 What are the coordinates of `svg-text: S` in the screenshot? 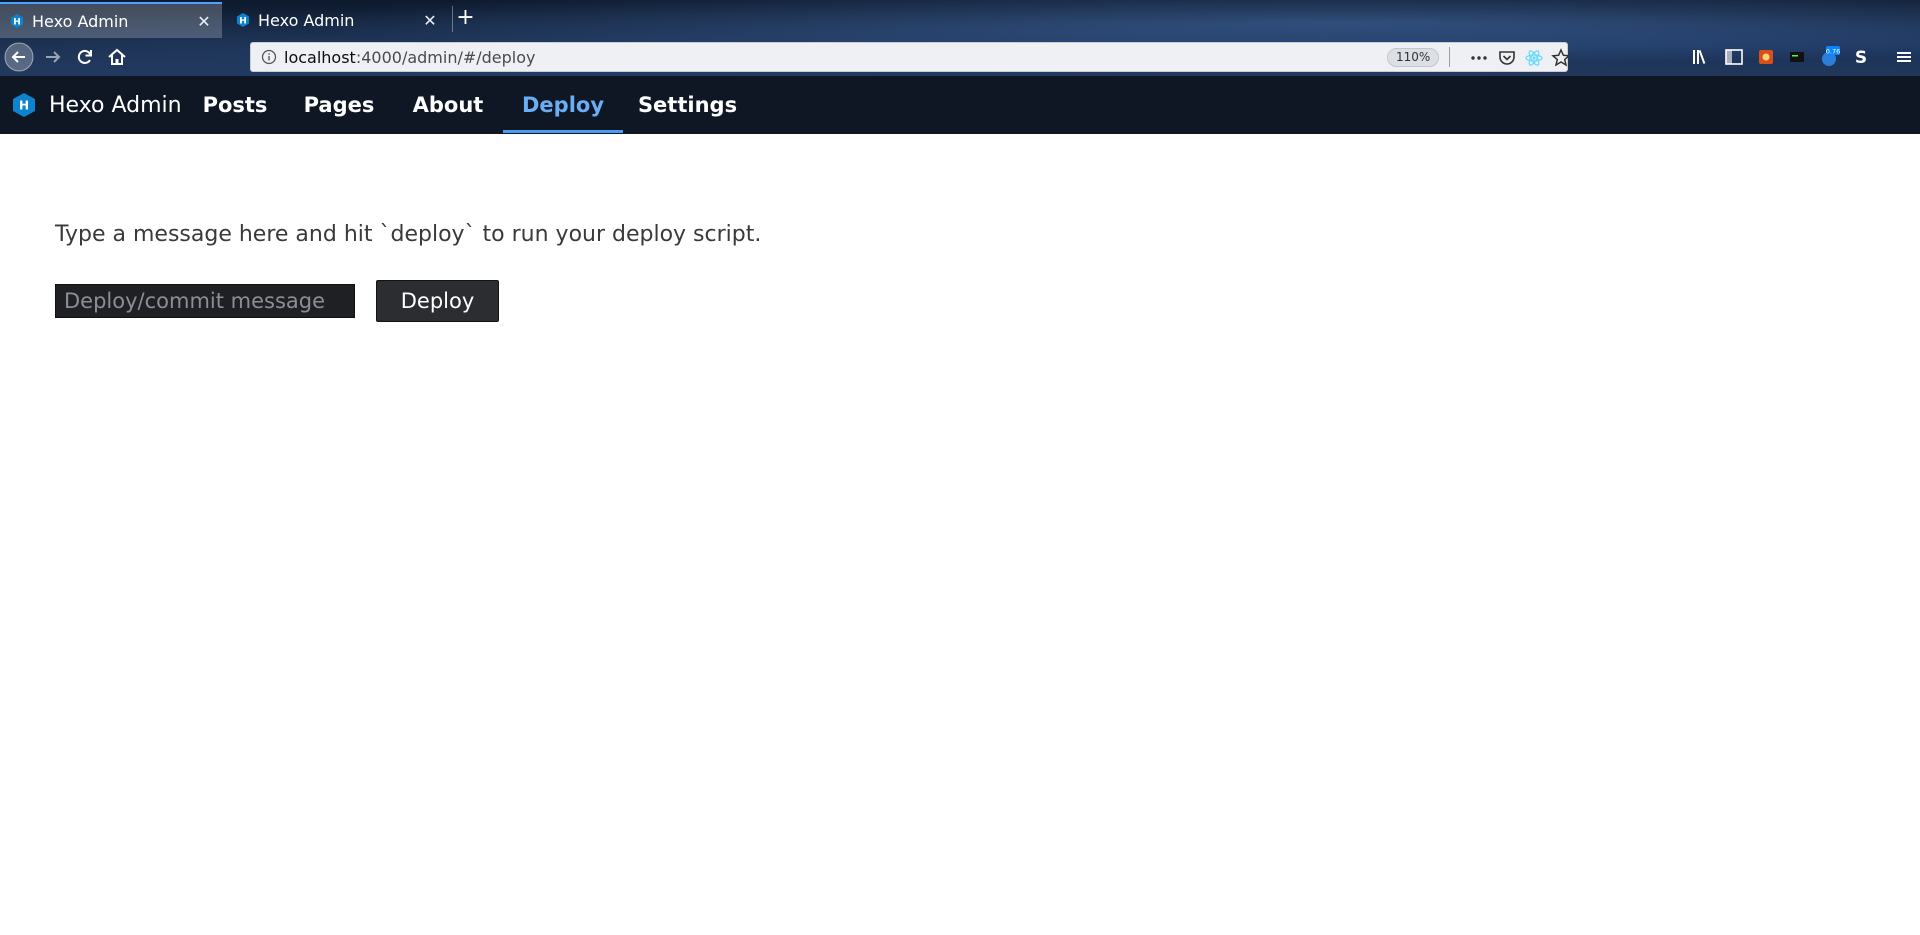 It's located at (1861, 58).